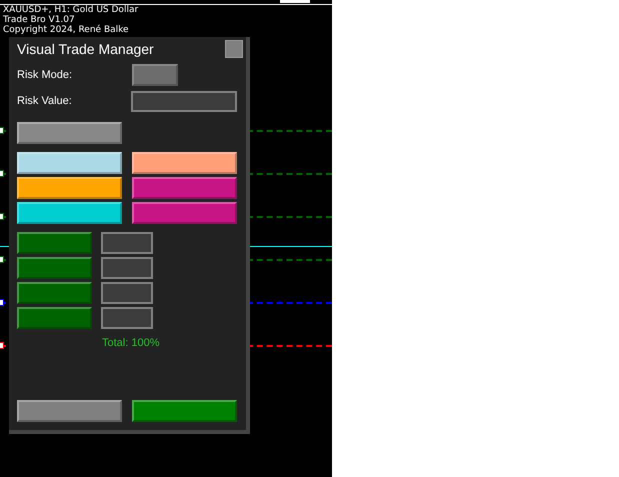  I want to click on copyright-label: Copyright 2024, René Balke, so click(66, 30).